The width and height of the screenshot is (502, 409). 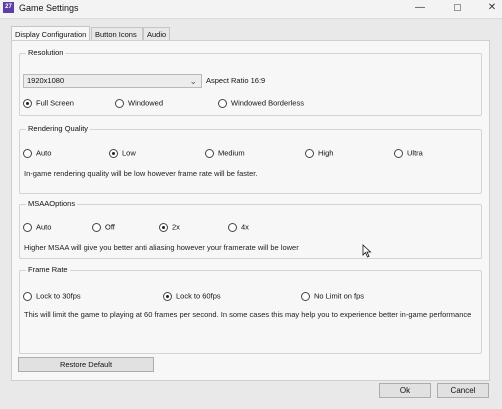 What do you see at coordinates (37, 153) in the screenshot?
I see `radio-quality-auto: Auto` at bounding box center [37, 153].